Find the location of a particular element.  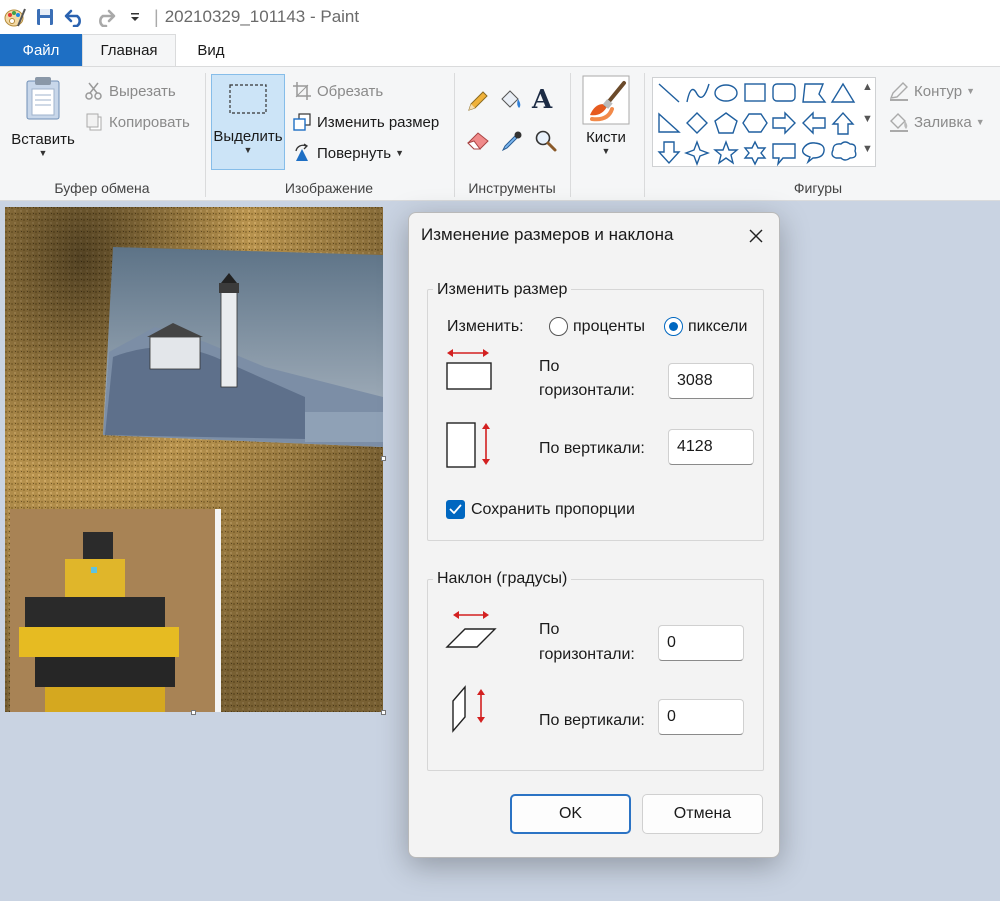

color-picker-tool is located at coordinates (512, 141).